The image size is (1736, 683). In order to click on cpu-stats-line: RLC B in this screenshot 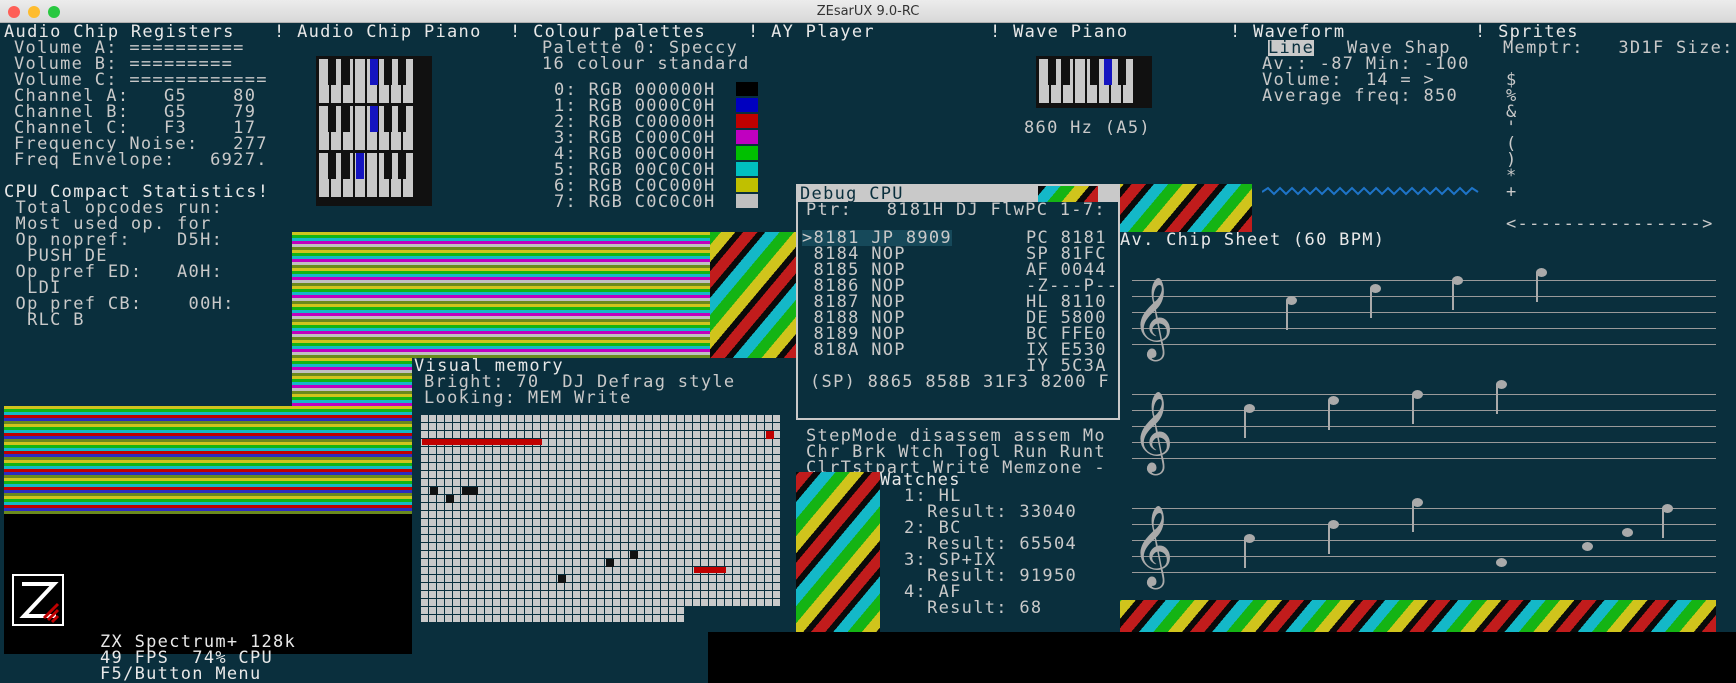, I will do `click(44, 320)`.